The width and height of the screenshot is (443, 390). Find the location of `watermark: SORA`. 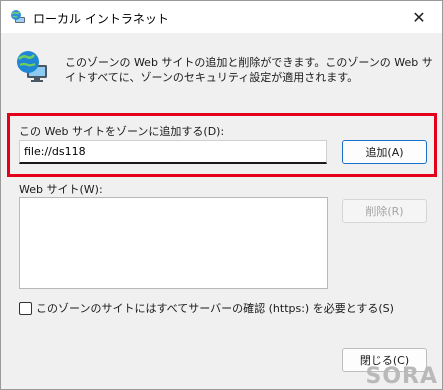

watermark: SORA is located at coordinates (401, 376).